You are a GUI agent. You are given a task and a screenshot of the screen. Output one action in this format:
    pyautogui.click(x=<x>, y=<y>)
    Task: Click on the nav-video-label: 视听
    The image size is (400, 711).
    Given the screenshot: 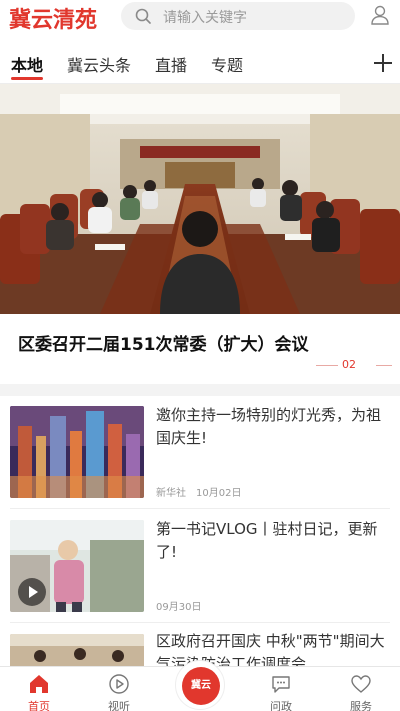 What is the action you would take?
    pyautogui.click(x=119, y=705)
    